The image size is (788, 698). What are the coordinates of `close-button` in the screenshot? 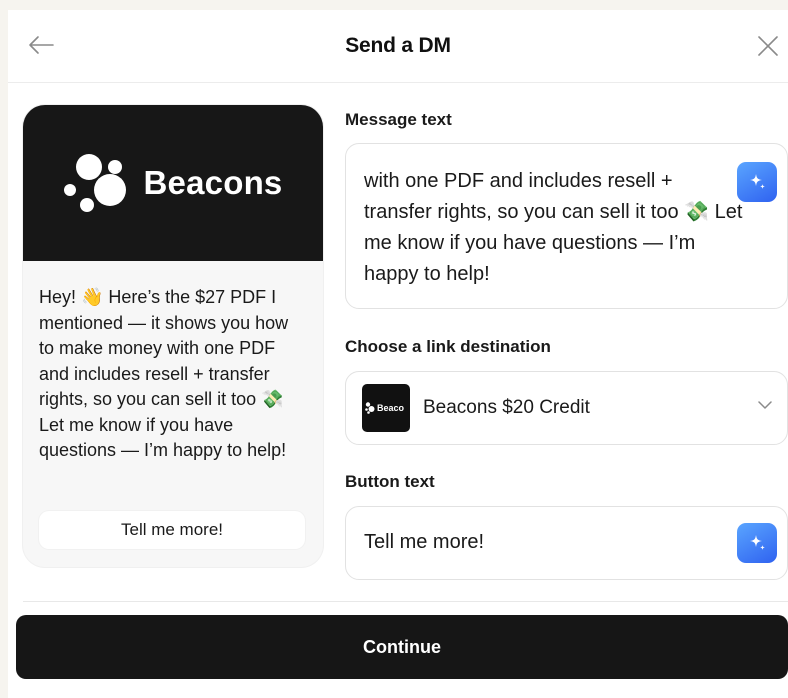 It's located at (768, 46).